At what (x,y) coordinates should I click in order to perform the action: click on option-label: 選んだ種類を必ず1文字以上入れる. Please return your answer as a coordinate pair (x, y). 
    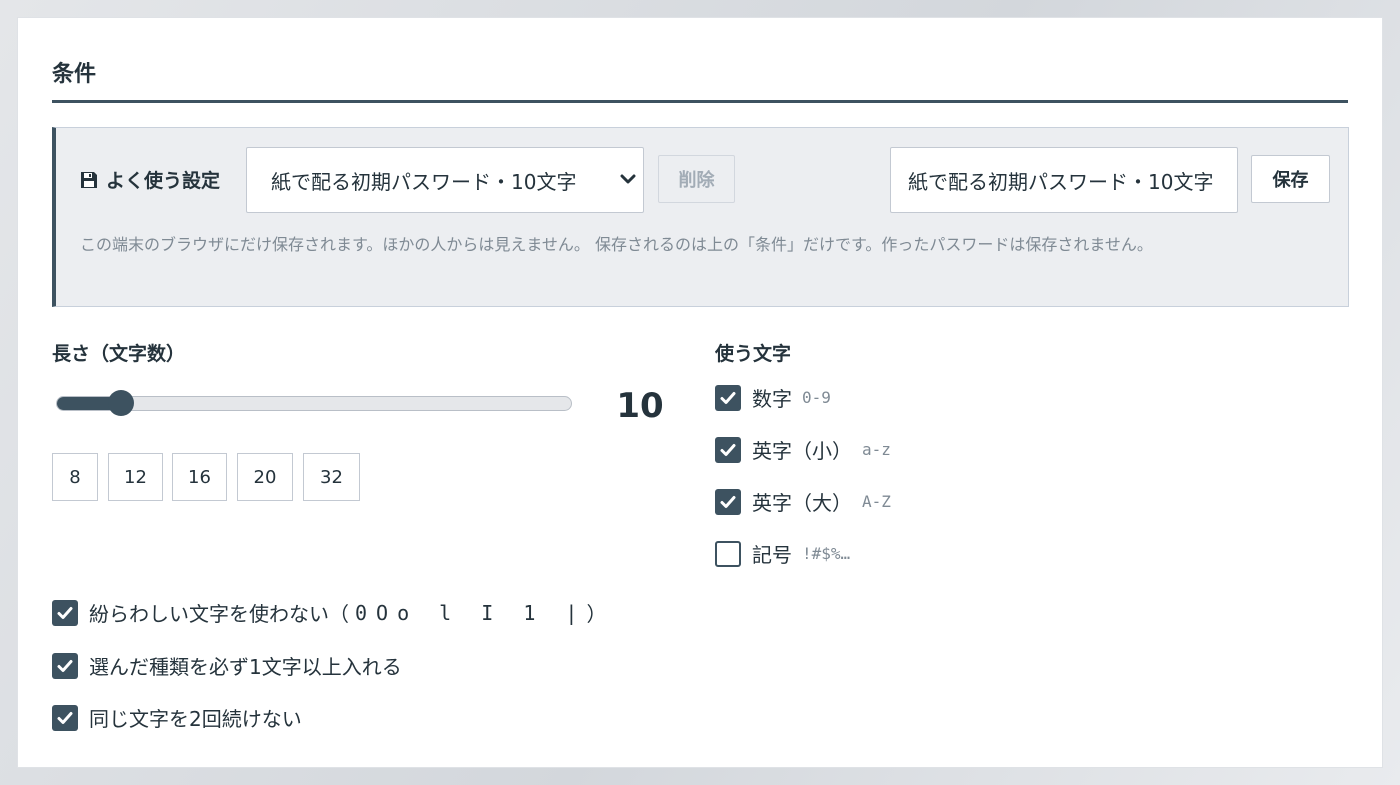
    Looking at the image, I should click on (245, 667).